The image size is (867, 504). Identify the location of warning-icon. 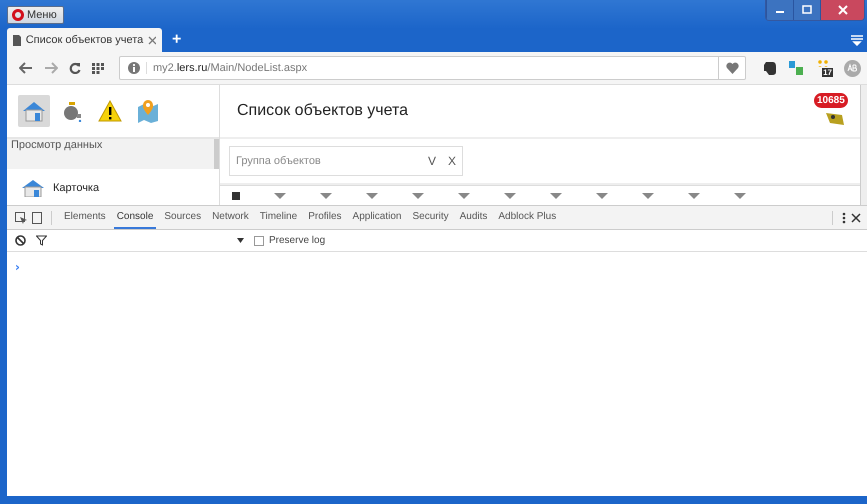
(110, 111).